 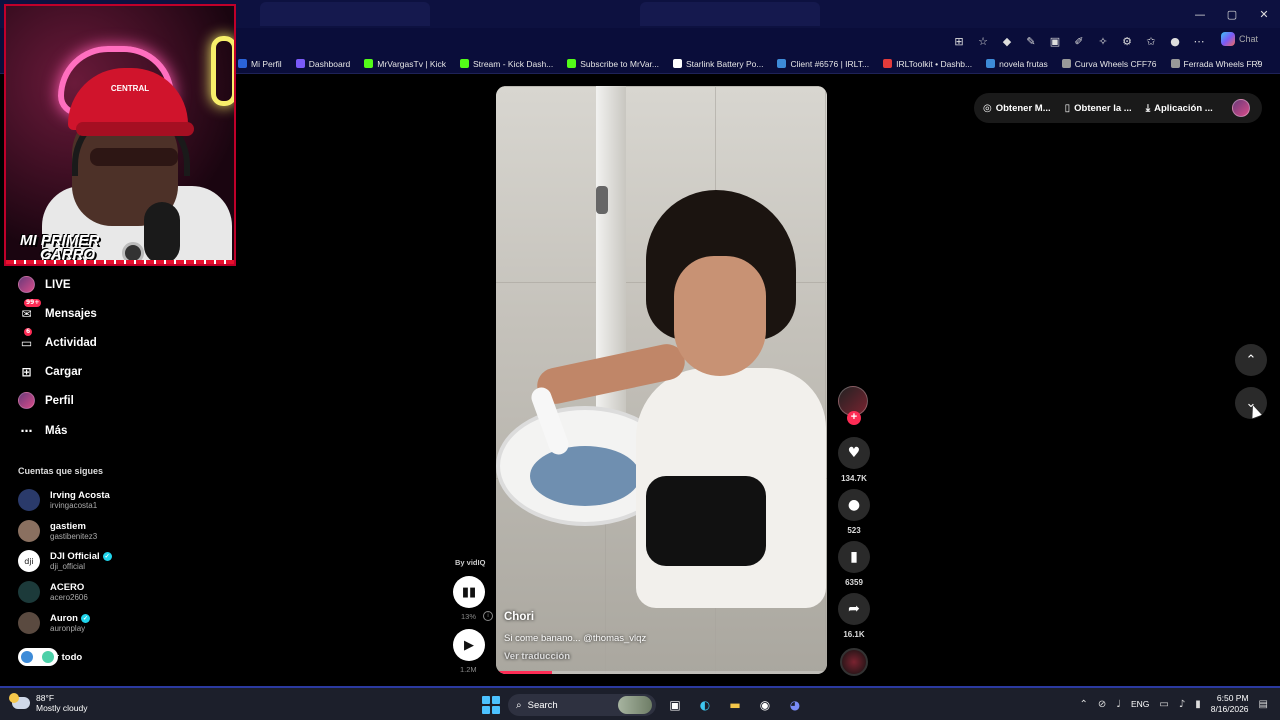 What do you see at coordinates (26, 371) in the screenshot?
I see `upload-icon: ⊞` at bounding box center [26, 371].